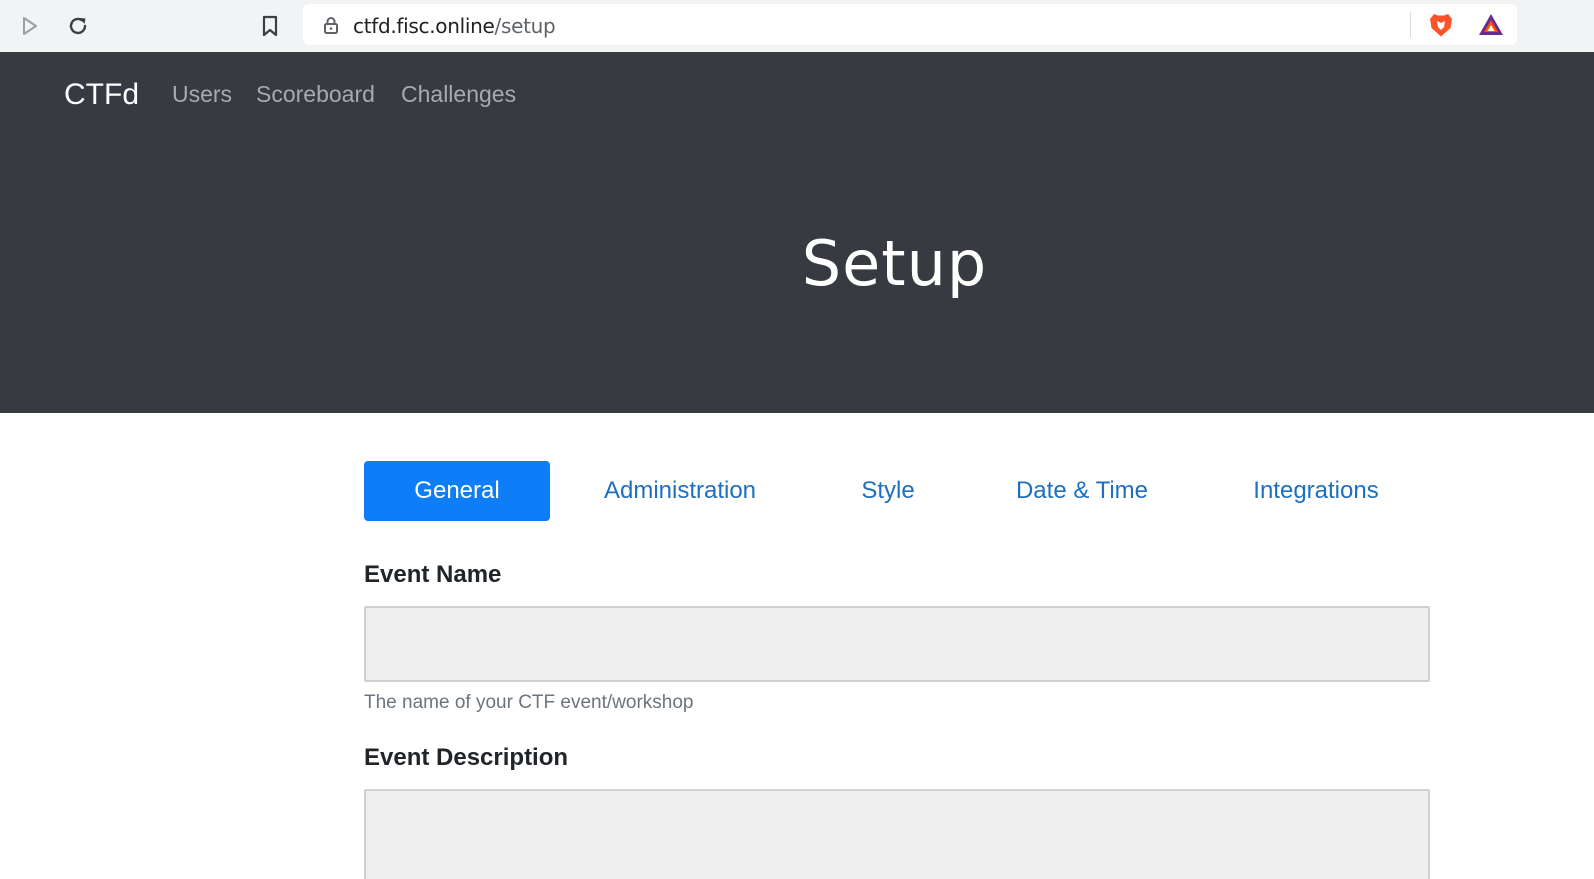 This screenshot has height=879, width=1594. What do you see at coordinates (680, 491) in the screenshot?
I see `tab-administration: Administration` at bounding box center [680, 491].